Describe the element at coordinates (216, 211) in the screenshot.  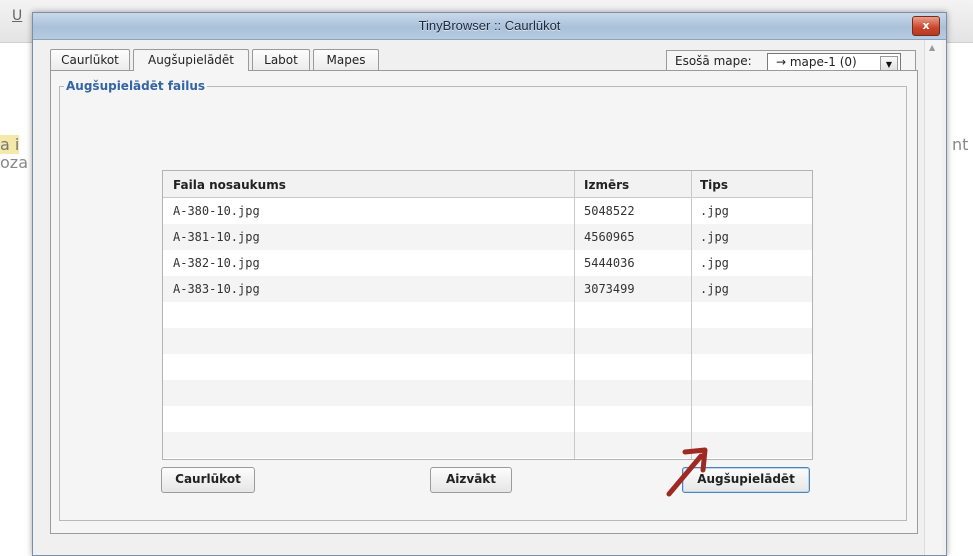
I see `file-name: A-380-10.jpg` at that location.